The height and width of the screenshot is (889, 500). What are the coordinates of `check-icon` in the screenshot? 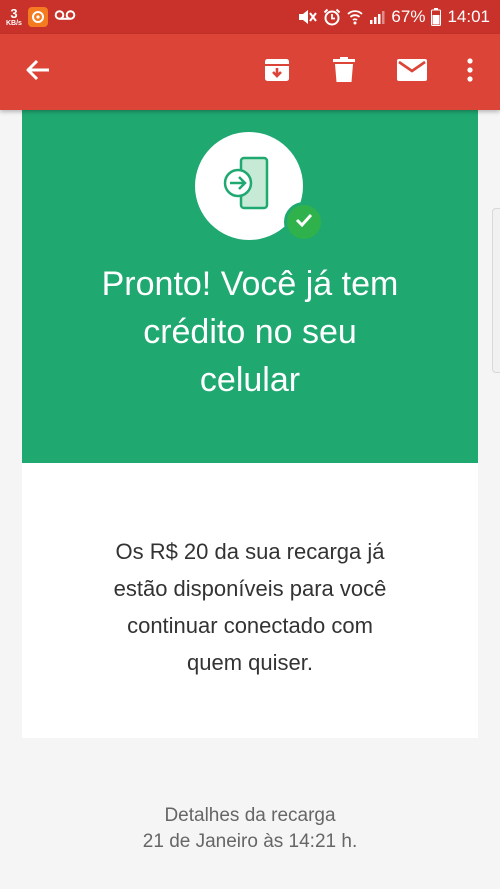 It's located at (304, 222).